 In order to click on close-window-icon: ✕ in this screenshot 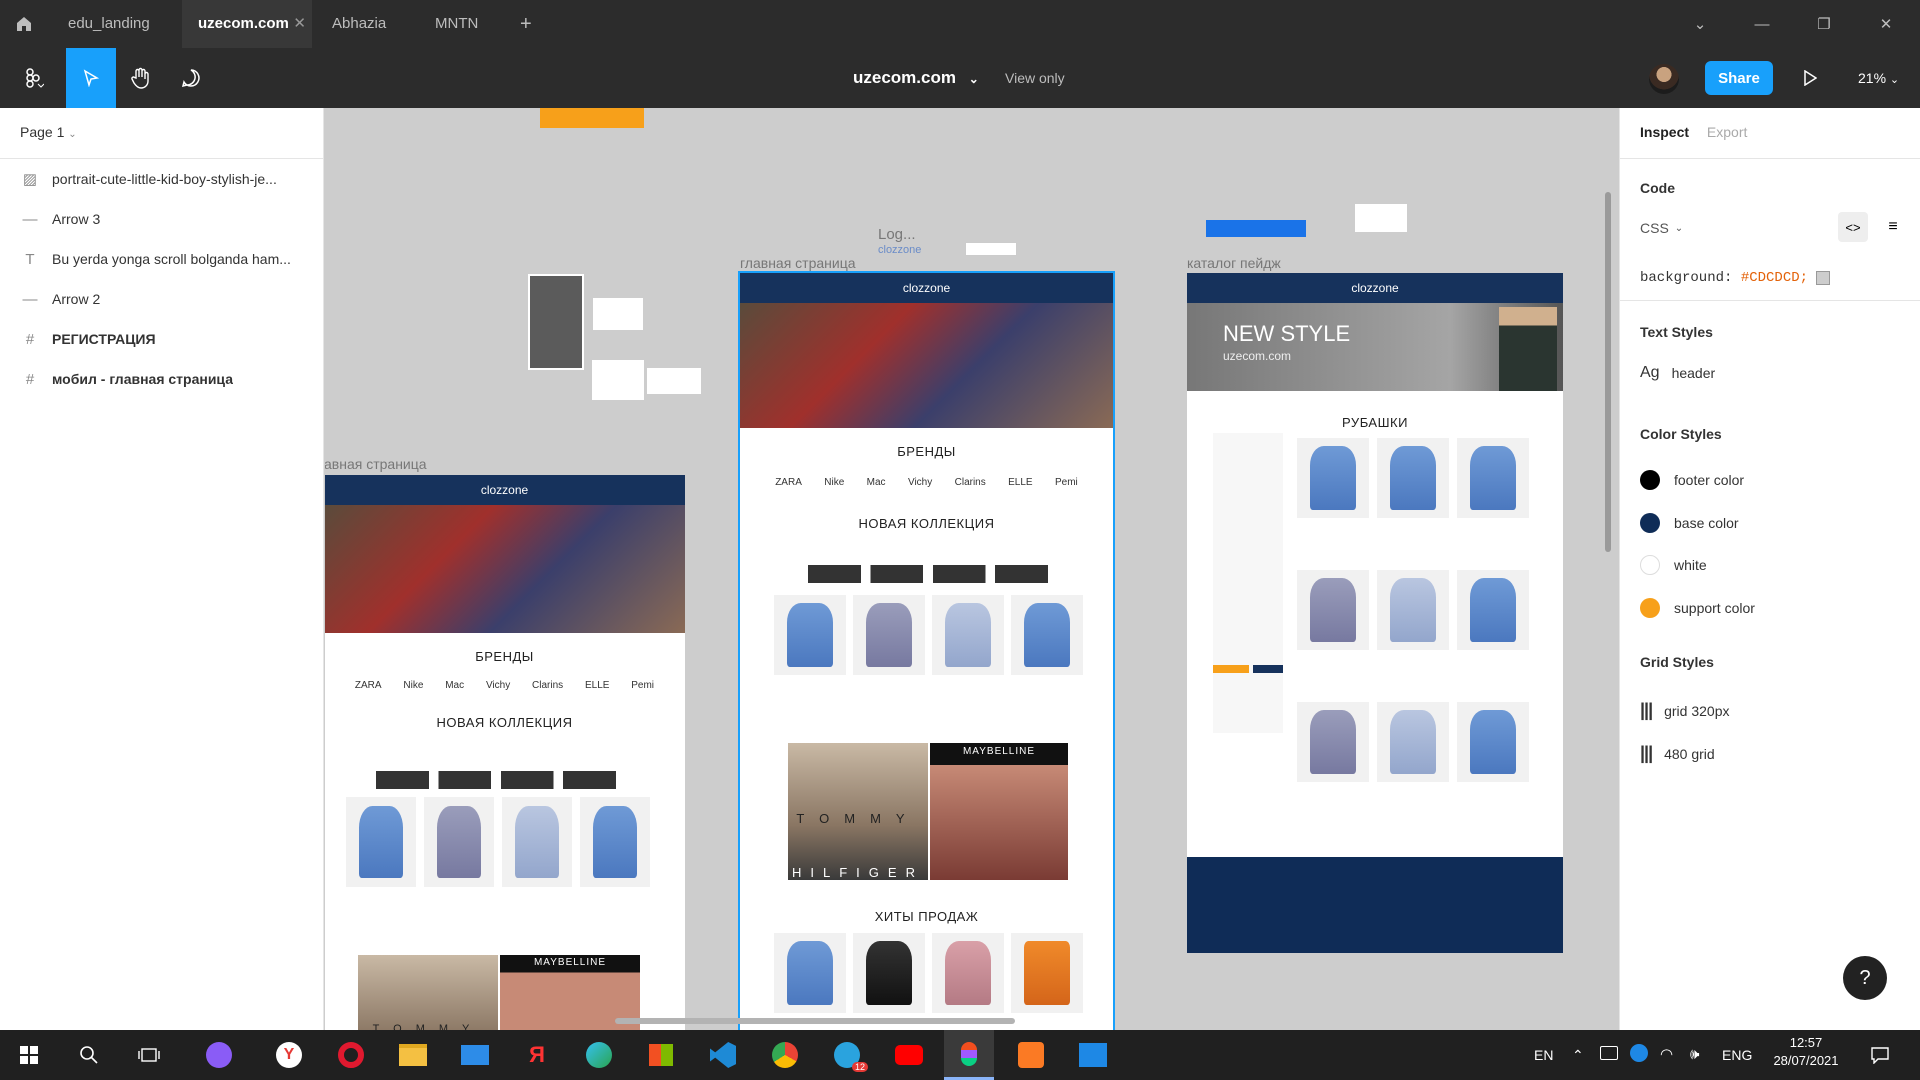, I will do `click(1886, 24)`.